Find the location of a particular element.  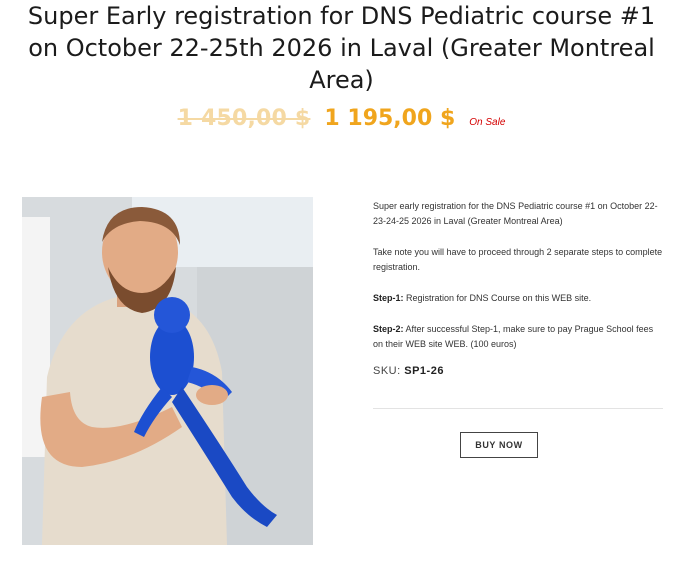

original-price: 1 450,00 $ is located at coordinates (244, 118).